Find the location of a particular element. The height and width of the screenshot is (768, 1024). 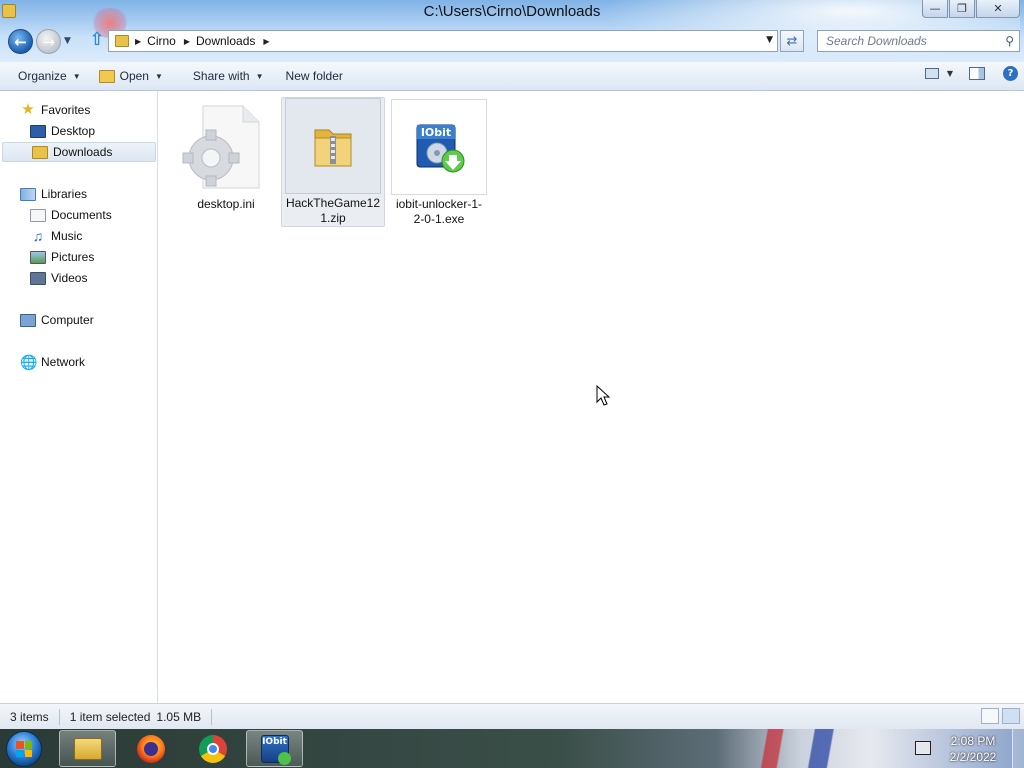

nav-documents: Documents is located at coordinates (71, 215).